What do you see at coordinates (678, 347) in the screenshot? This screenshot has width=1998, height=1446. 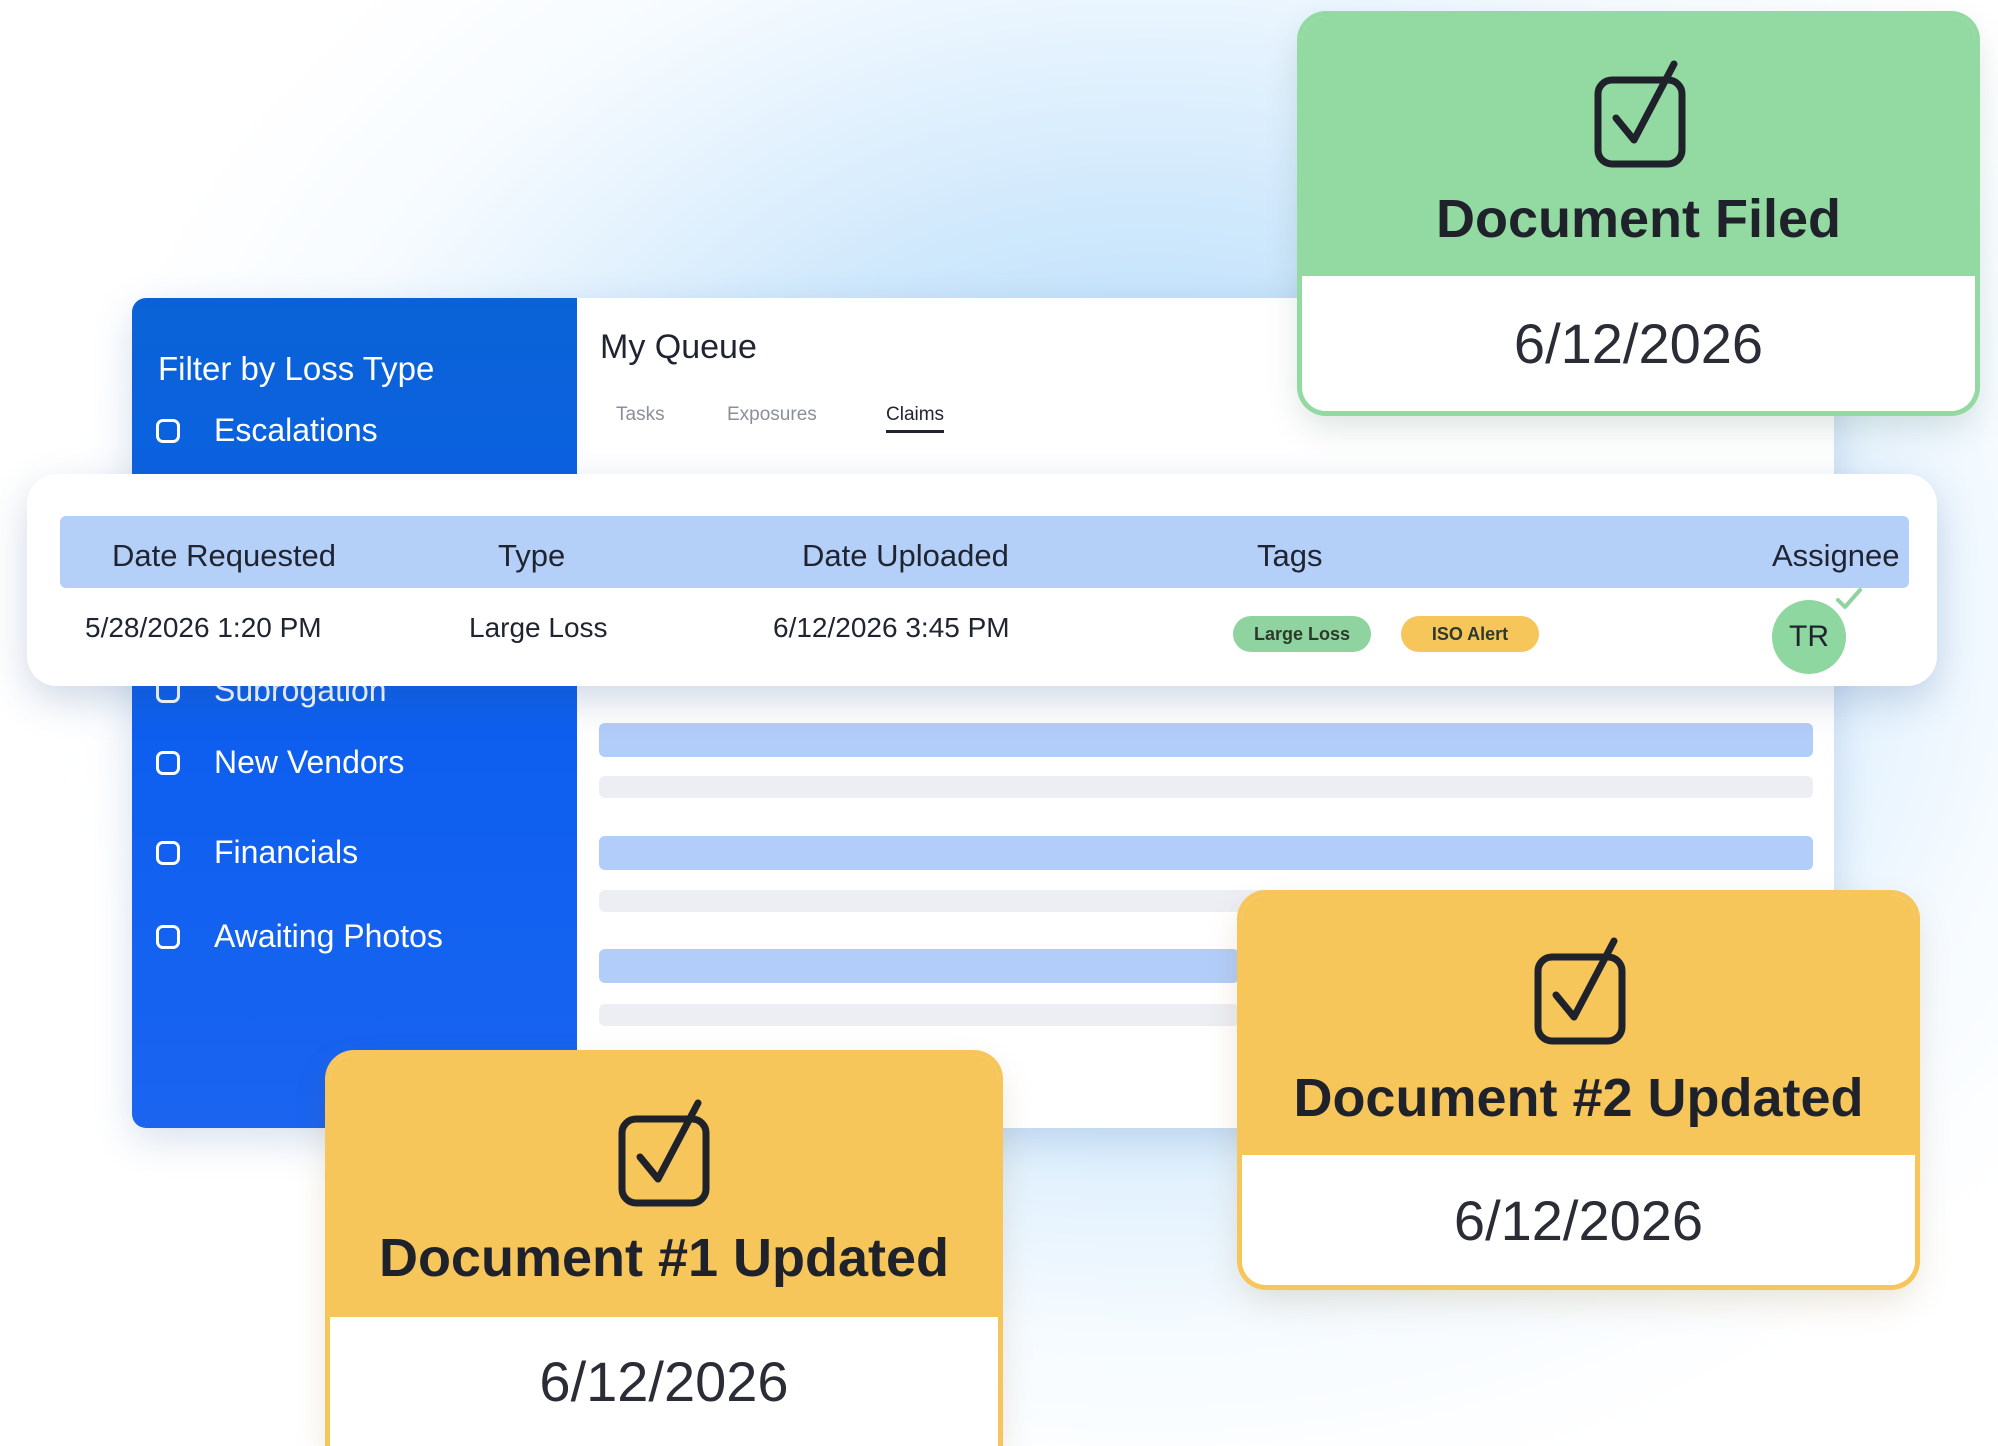 I see `queue-title: My Queue` at bounding box center [678, 347].